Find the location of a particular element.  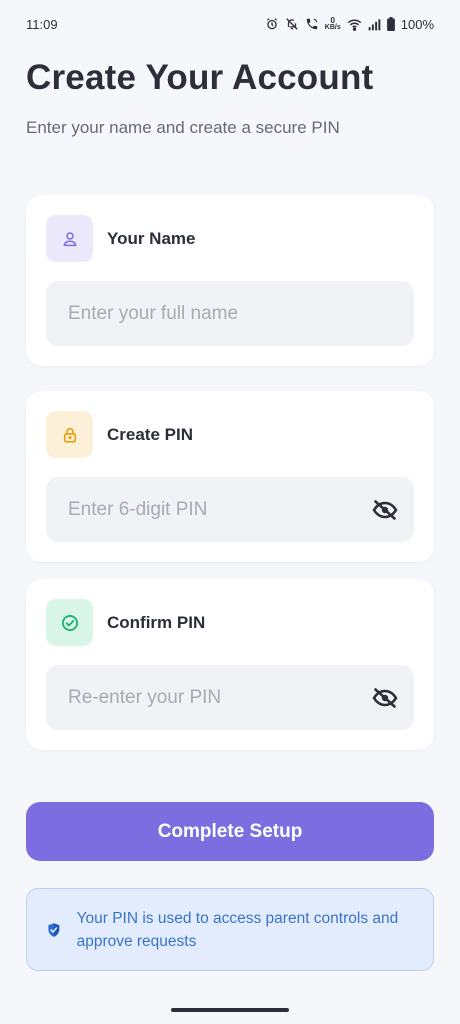

confirm-pin-card-header: Confirm PIN is located at coordinates (125, 622).